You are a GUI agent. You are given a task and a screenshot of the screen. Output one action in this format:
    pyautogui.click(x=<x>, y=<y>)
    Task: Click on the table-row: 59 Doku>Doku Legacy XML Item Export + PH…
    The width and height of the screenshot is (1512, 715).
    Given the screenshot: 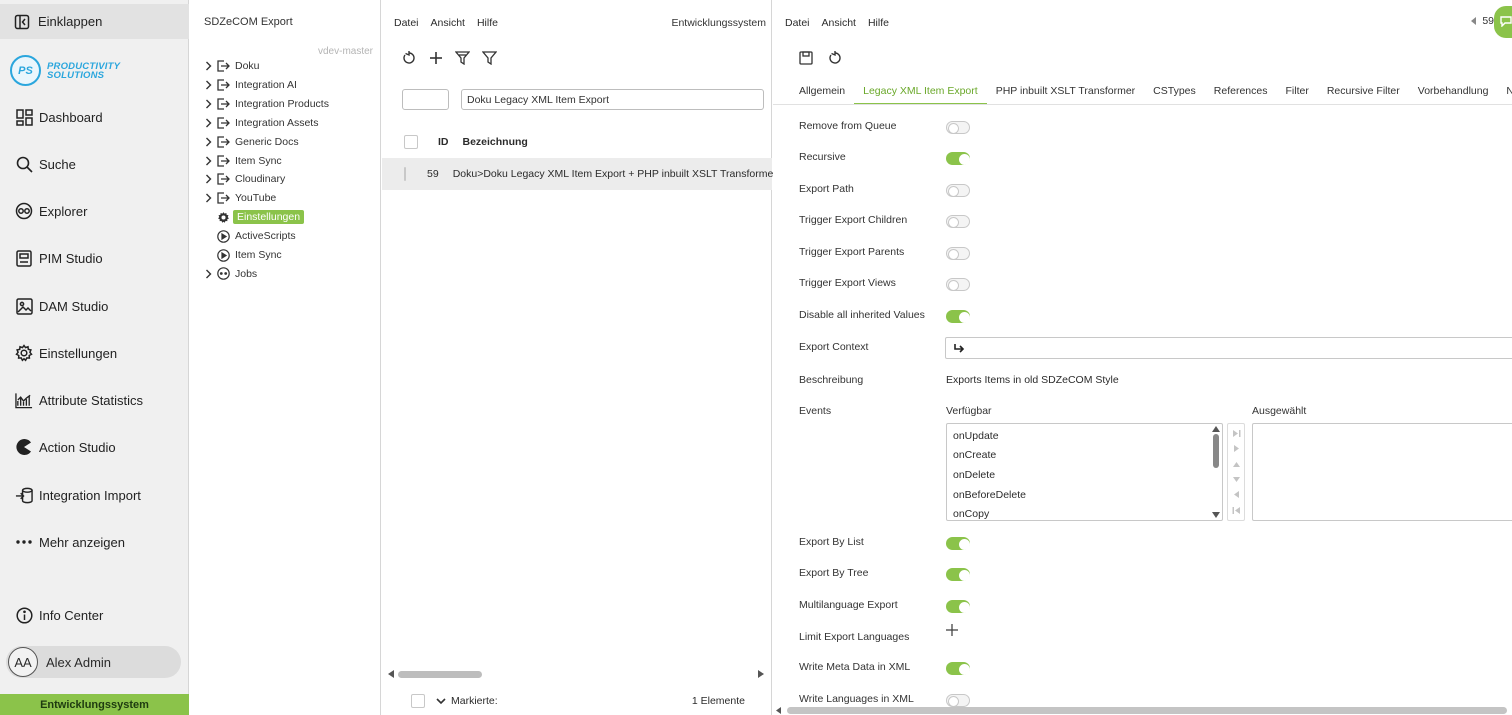 What is the action you would take?
    pyautogui.click(x=579, y=174)
    